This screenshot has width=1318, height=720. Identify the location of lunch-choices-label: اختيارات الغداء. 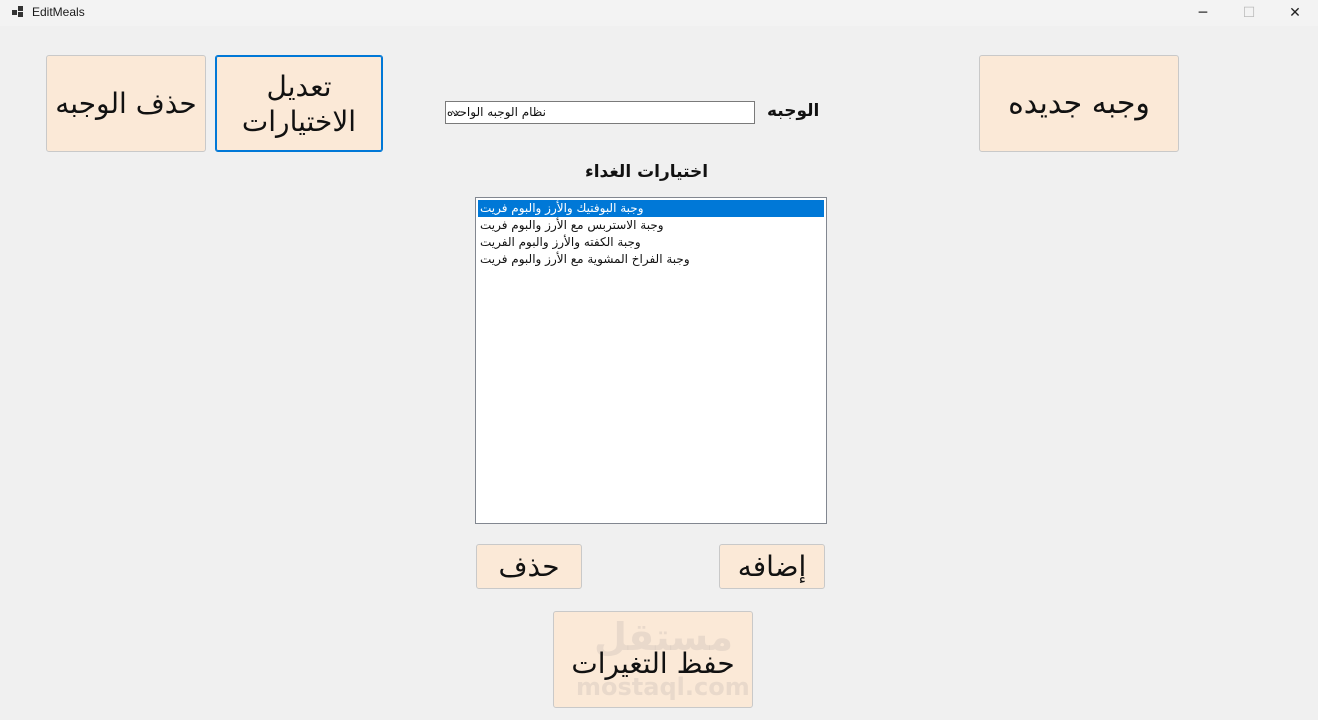
(647, 172).